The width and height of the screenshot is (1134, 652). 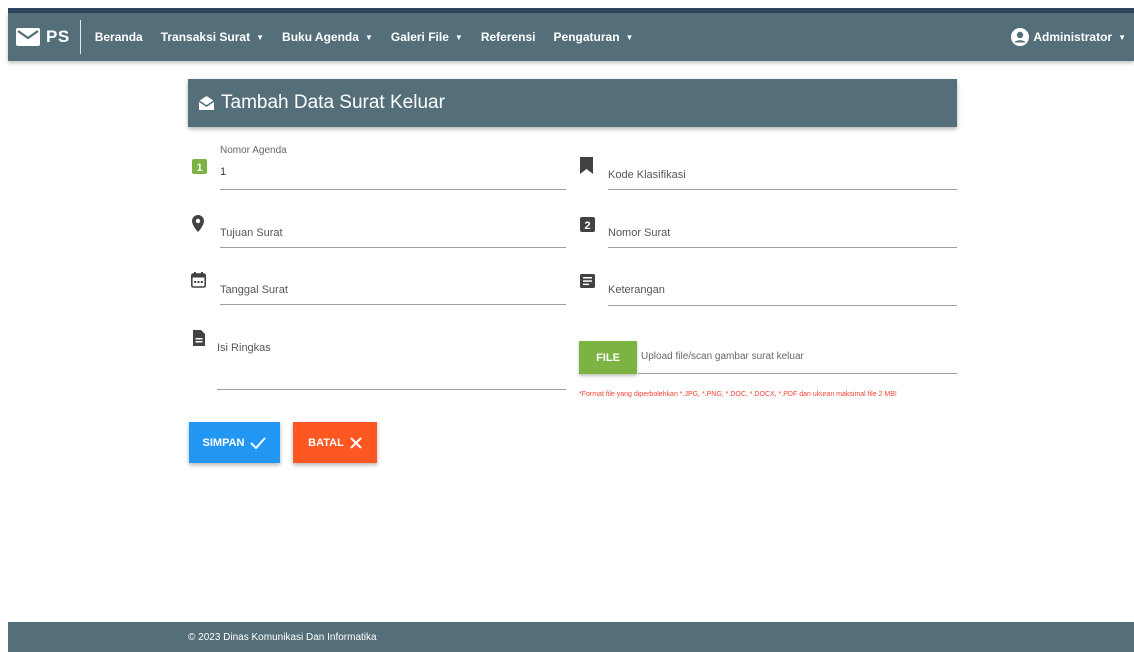 I want to click on file-upload-button: FILE, so click(x=608, y=357).